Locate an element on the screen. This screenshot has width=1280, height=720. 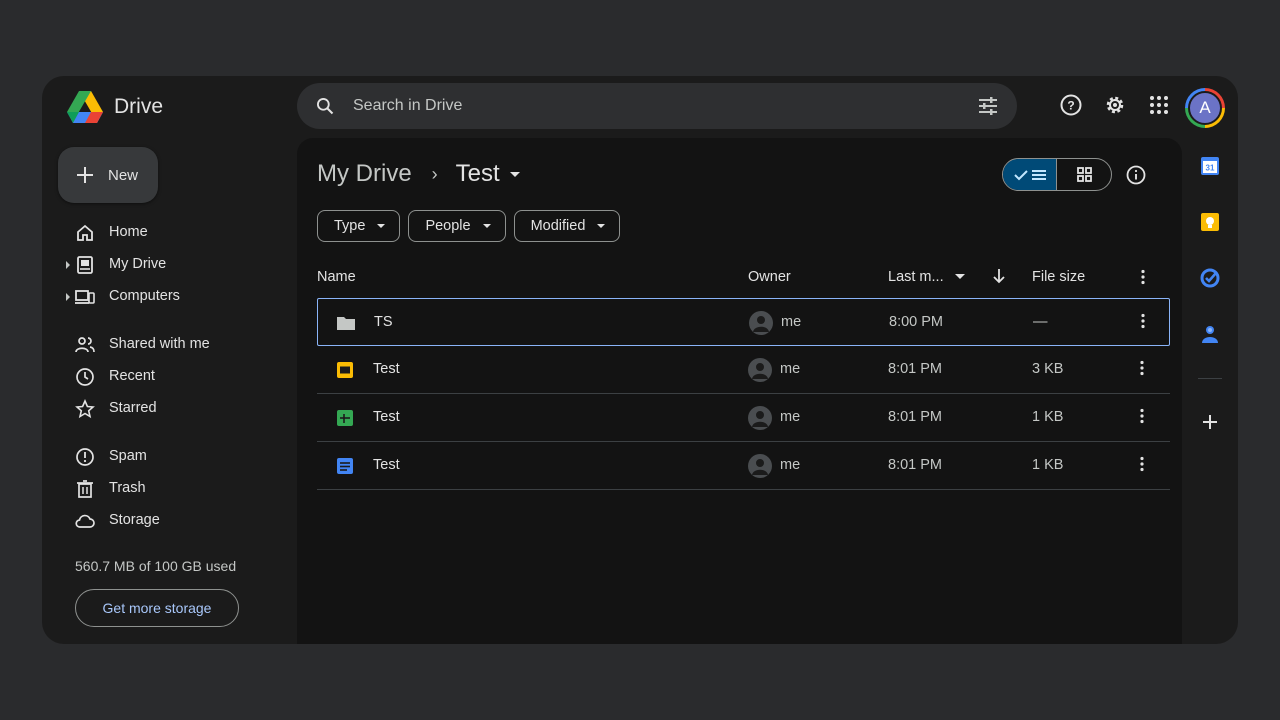
filter-modified: Modified is located at coordinates (567, 226).